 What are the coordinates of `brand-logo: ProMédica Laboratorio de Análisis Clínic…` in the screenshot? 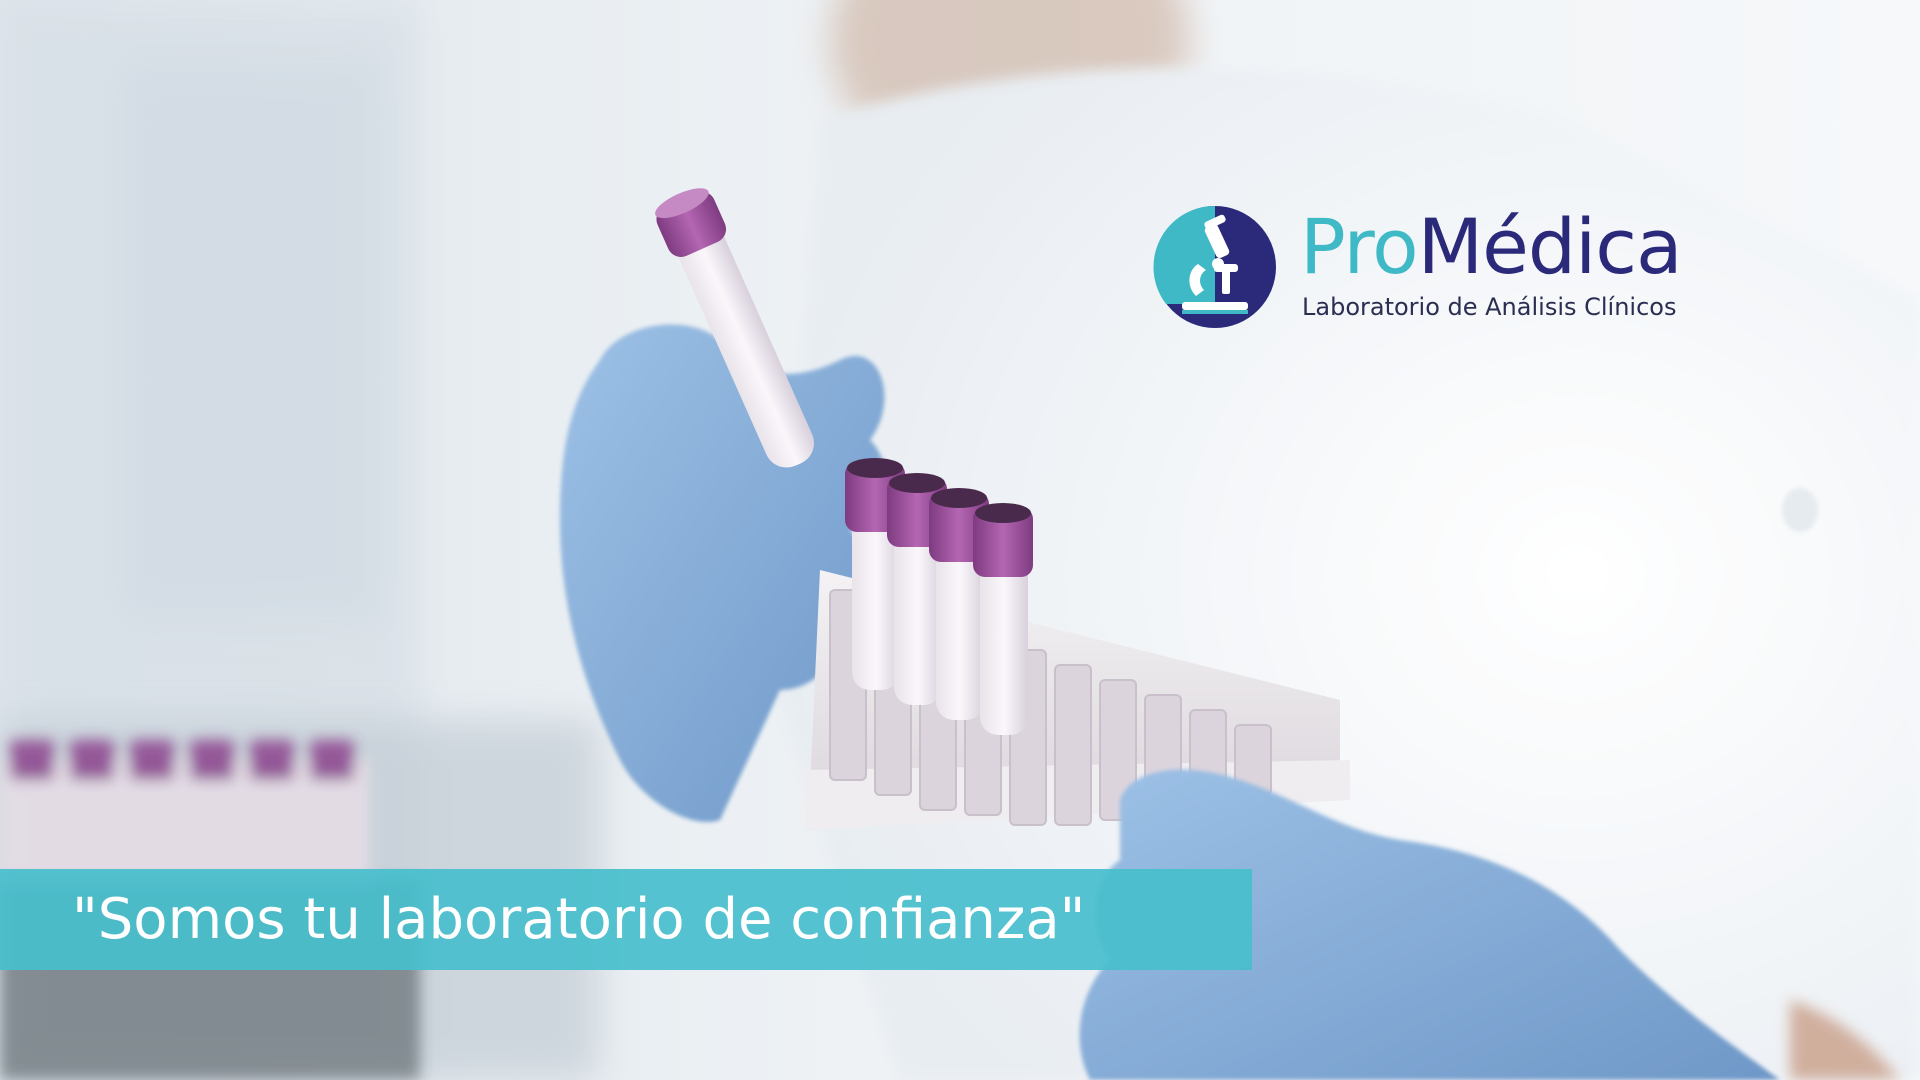 It's located at (1442, 269).